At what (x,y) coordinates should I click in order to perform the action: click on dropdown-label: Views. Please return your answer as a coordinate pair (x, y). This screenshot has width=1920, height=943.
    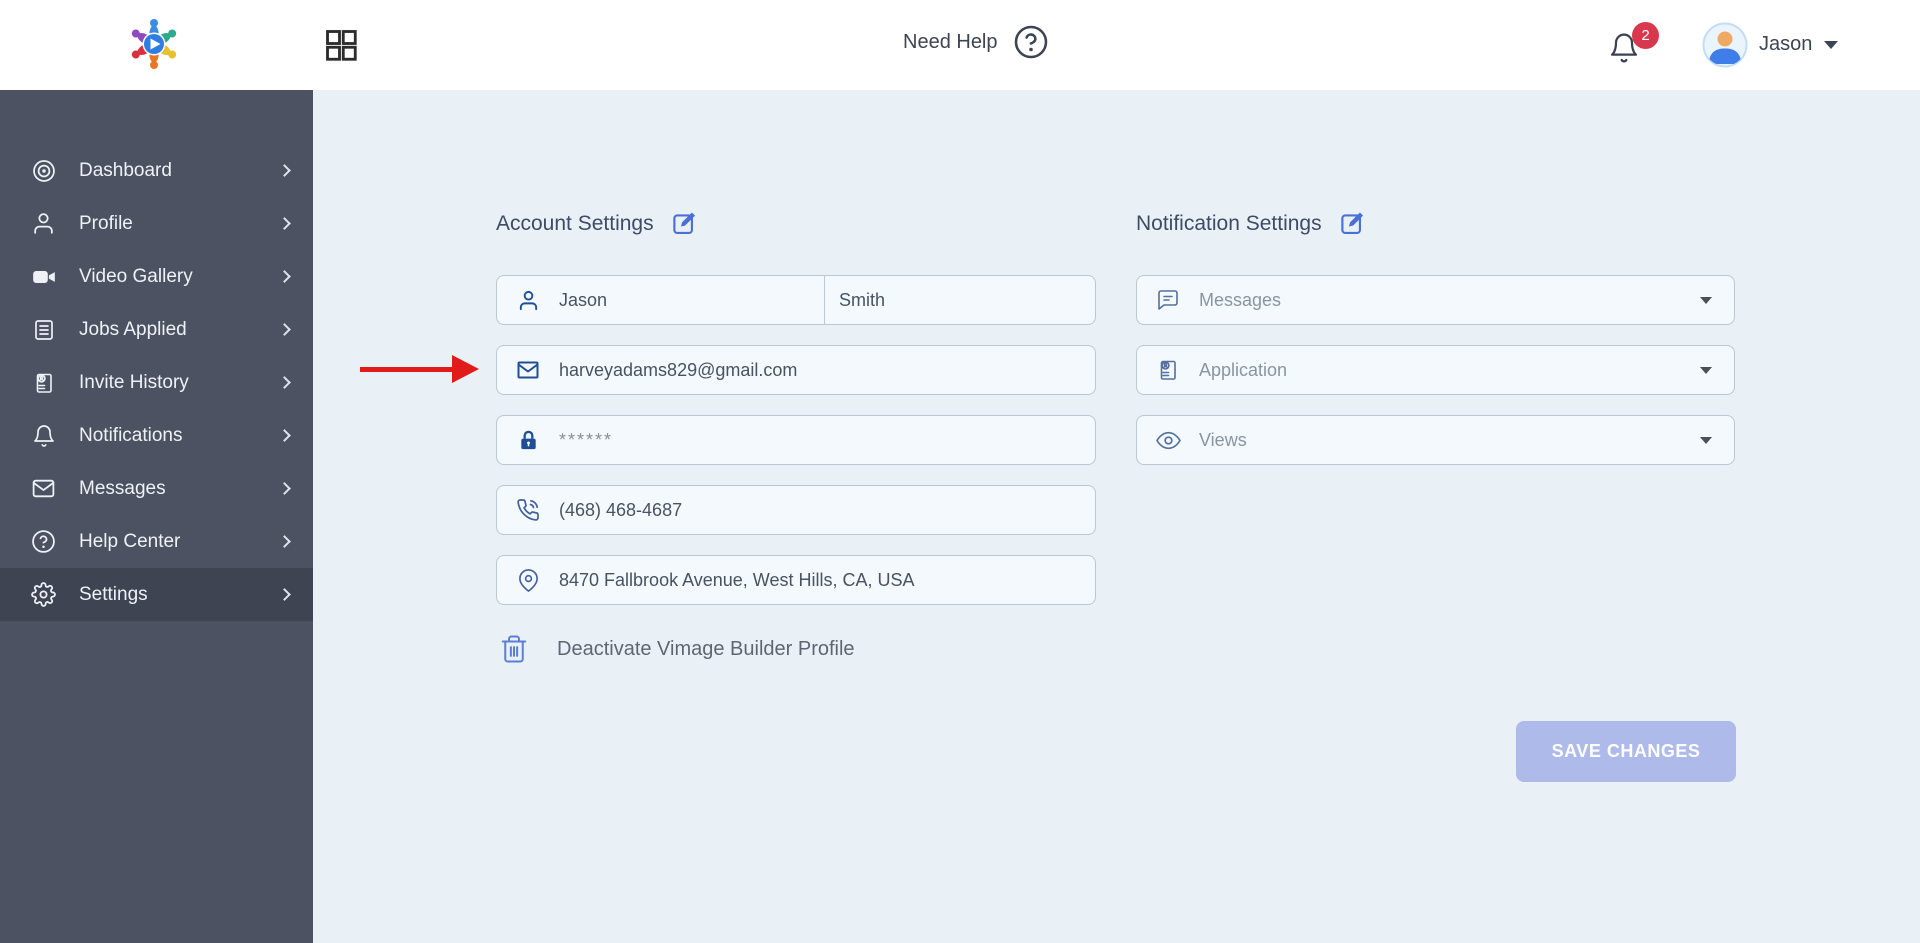
    Looking at the image, I should click on (1223, 439).